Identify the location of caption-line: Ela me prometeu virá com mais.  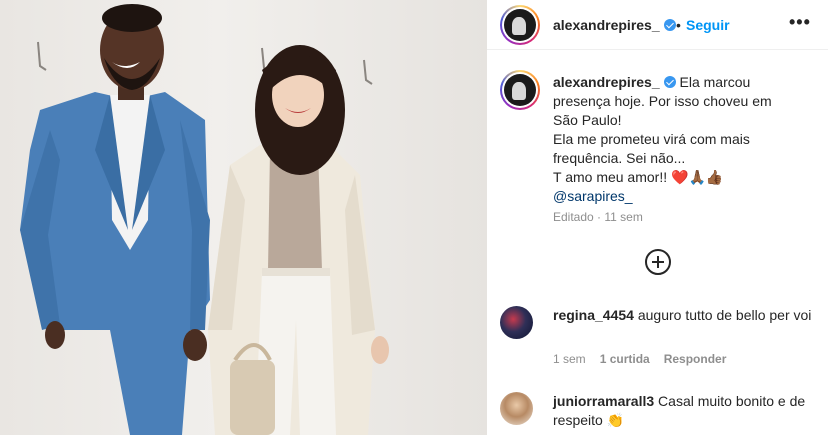
(651, 139).